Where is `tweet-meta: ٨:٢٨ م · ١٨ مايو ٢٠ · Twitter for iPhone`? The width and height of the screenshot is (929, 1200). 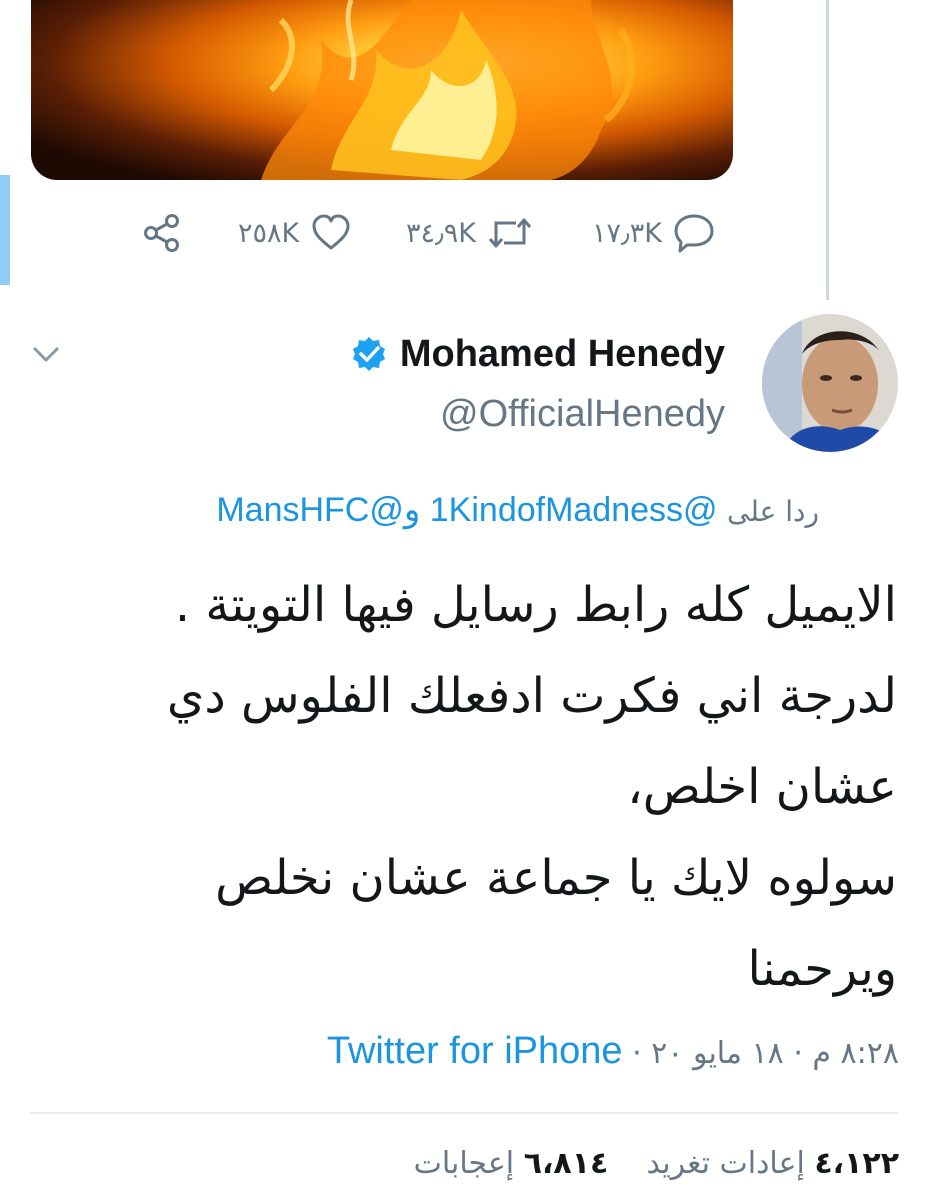 tweet-meta: ٨:٢٨ م · ١٨ مايو ٢٠ · Twitter for iPhone is located at coordinates (613, 1051).